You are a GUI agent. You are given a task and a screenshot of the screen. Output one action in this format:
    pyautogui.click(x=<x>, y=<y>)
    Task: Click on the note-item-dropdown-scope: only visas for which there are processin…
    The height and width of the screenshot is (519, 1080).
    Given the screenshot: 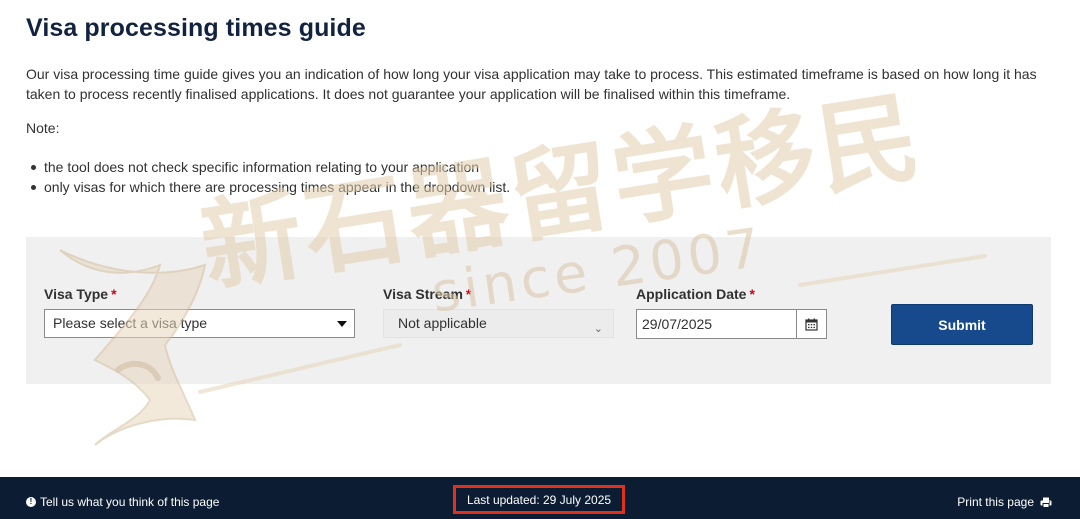 What is the action you would take?
    pyautogui.click(x=268, y=187)
    